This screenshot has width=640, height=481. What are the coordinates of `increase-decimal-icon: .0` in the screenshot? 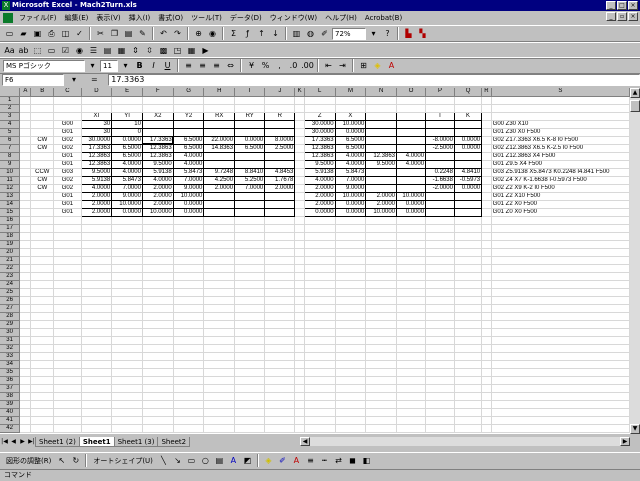 It's located at (293, 65).